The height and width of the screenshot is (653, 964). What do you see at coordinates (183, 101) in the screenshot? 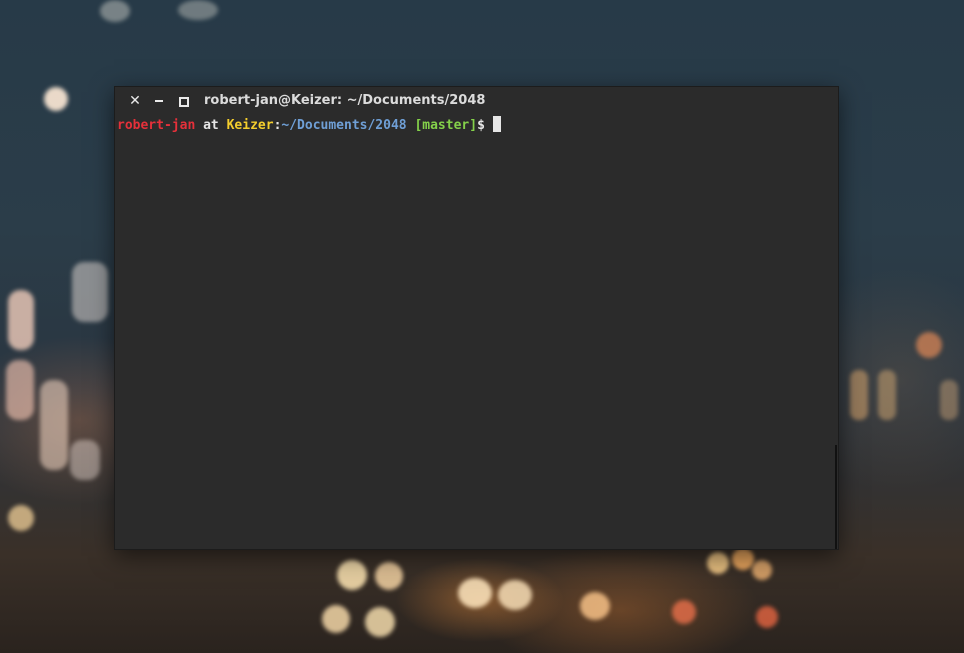
I see `maximize-icon` at bounding box center [183, 101].